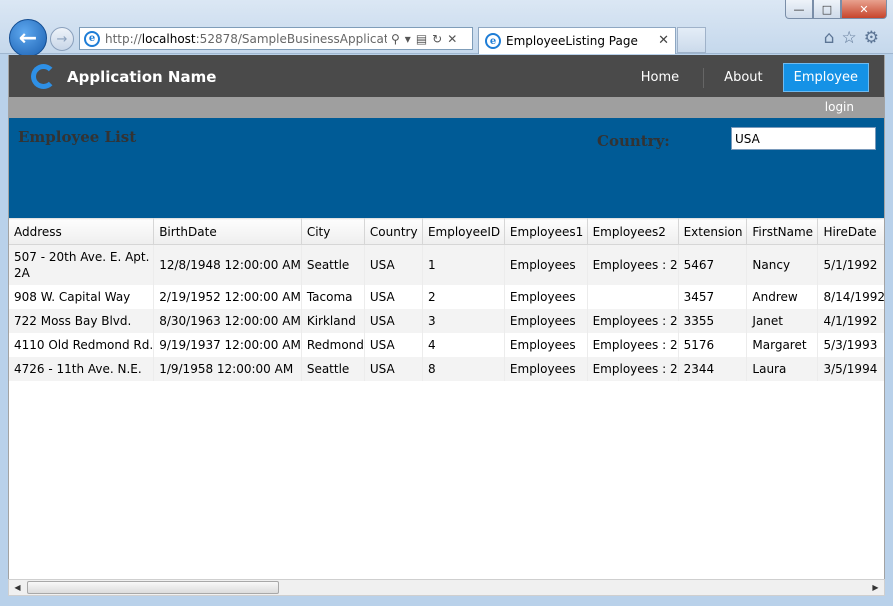 Image resolution: width=893 pixels, height=606 pixels. Describe the element at coordinates (463, 296) in the screenshot. I see `table-cell: 2` at that location.